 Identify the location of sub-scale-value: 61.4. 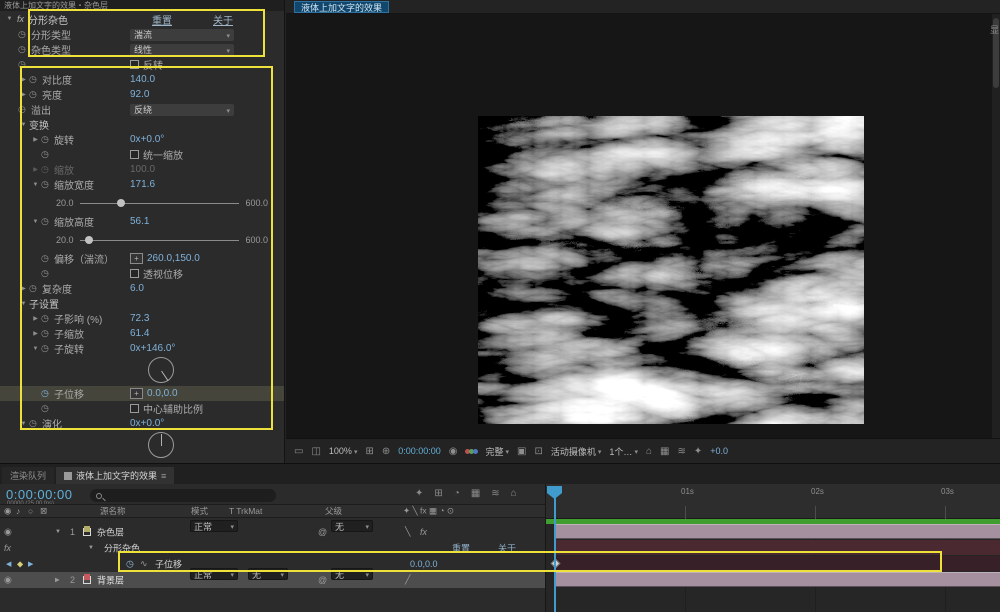
(139, 333).